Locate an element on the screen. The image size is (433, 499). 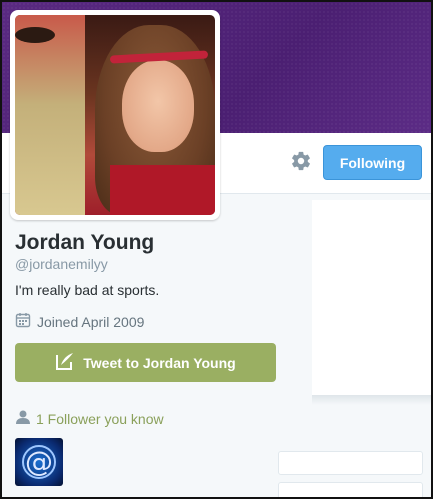
gear-icon is located at coordinates (301, 161).